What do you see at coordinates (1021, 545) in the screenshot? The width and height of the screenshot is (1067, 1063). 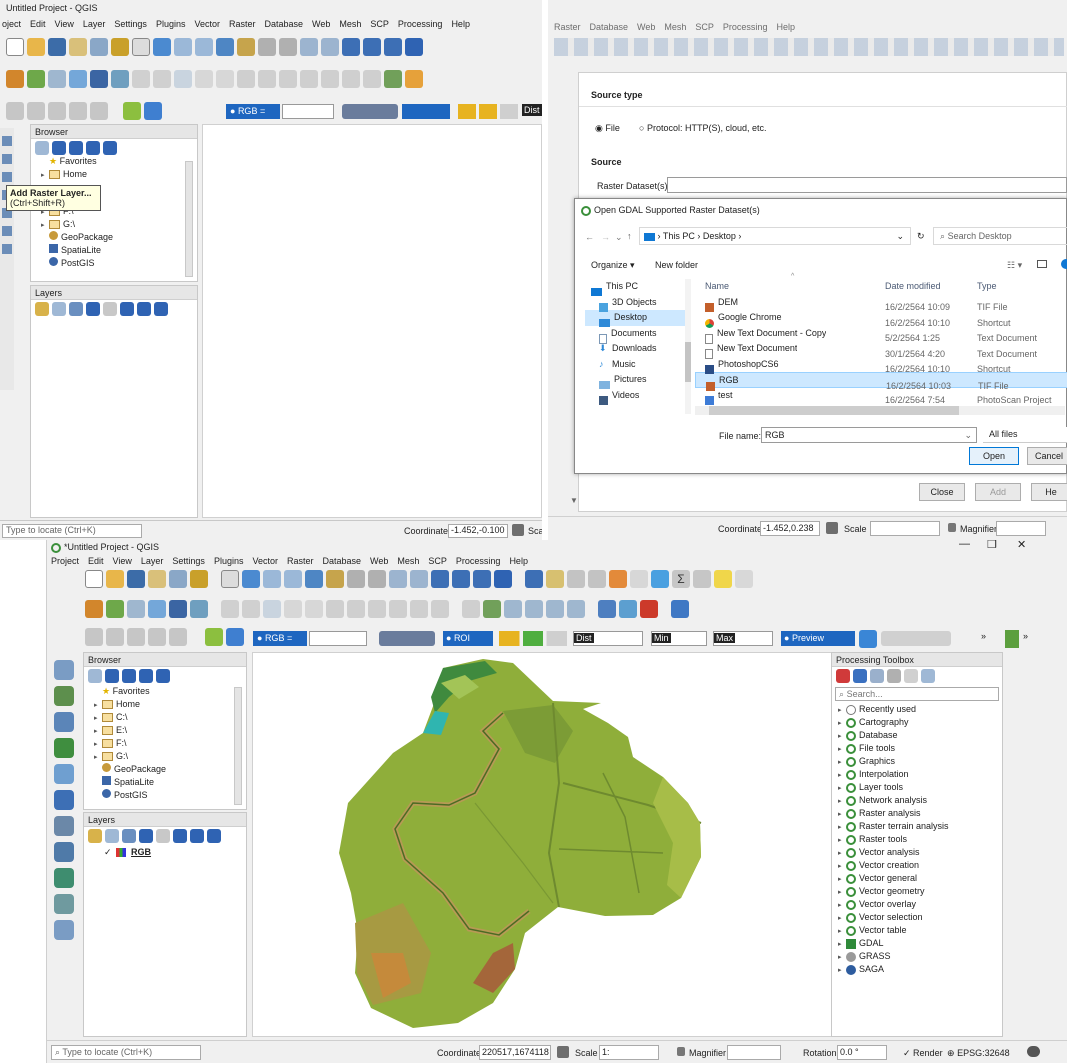 I see `close-button: ✕` at bounding box center [1021, 545].